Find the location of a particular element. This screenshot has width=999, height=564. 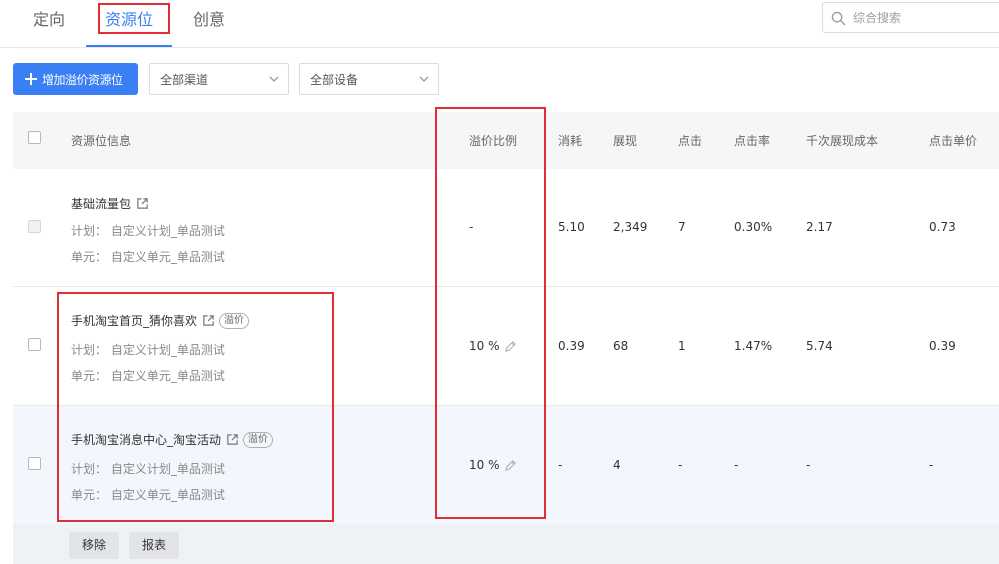

device-select-value: 全部设备 is located at coordinates (334, 80).